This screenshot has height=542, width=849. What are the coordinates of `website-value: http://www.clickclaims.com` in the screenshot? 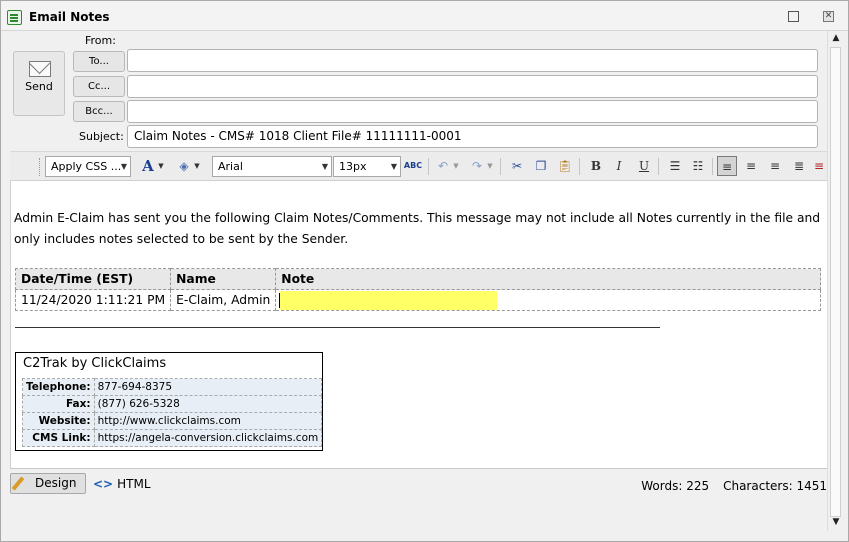 It's located at (208, 421).